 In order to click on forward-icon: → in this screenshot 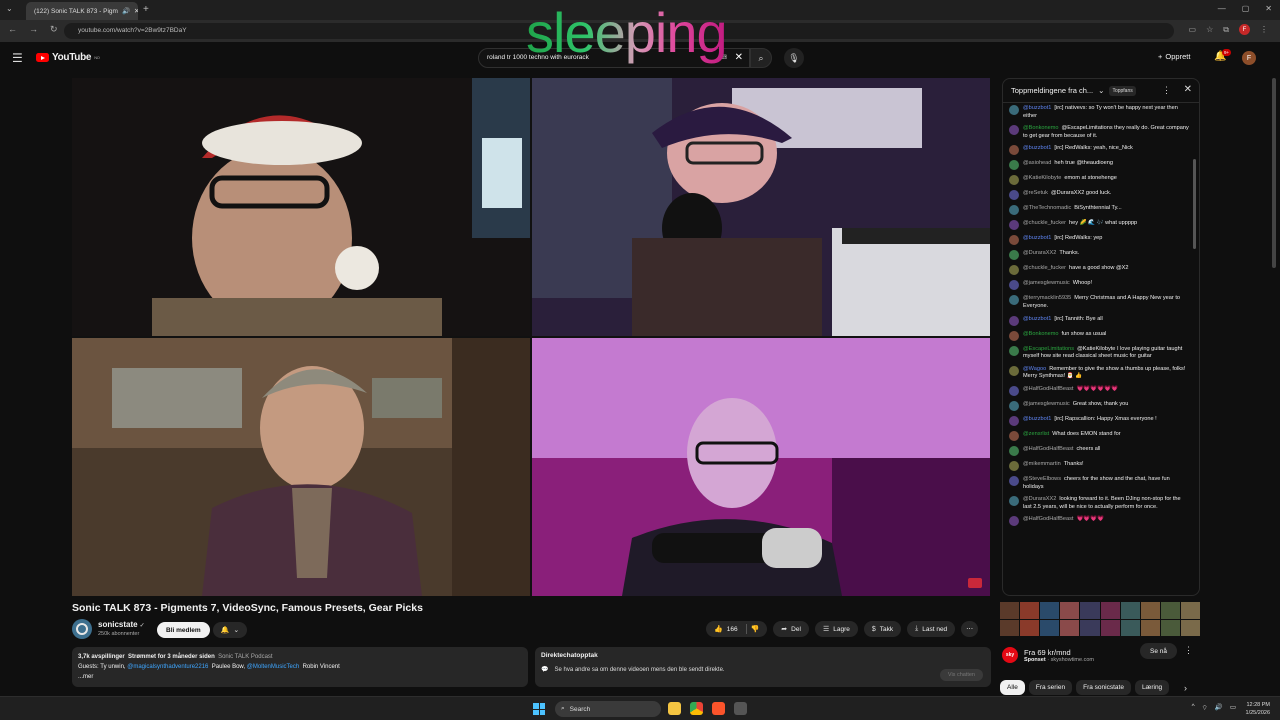, I will do `click(33, 29)`.